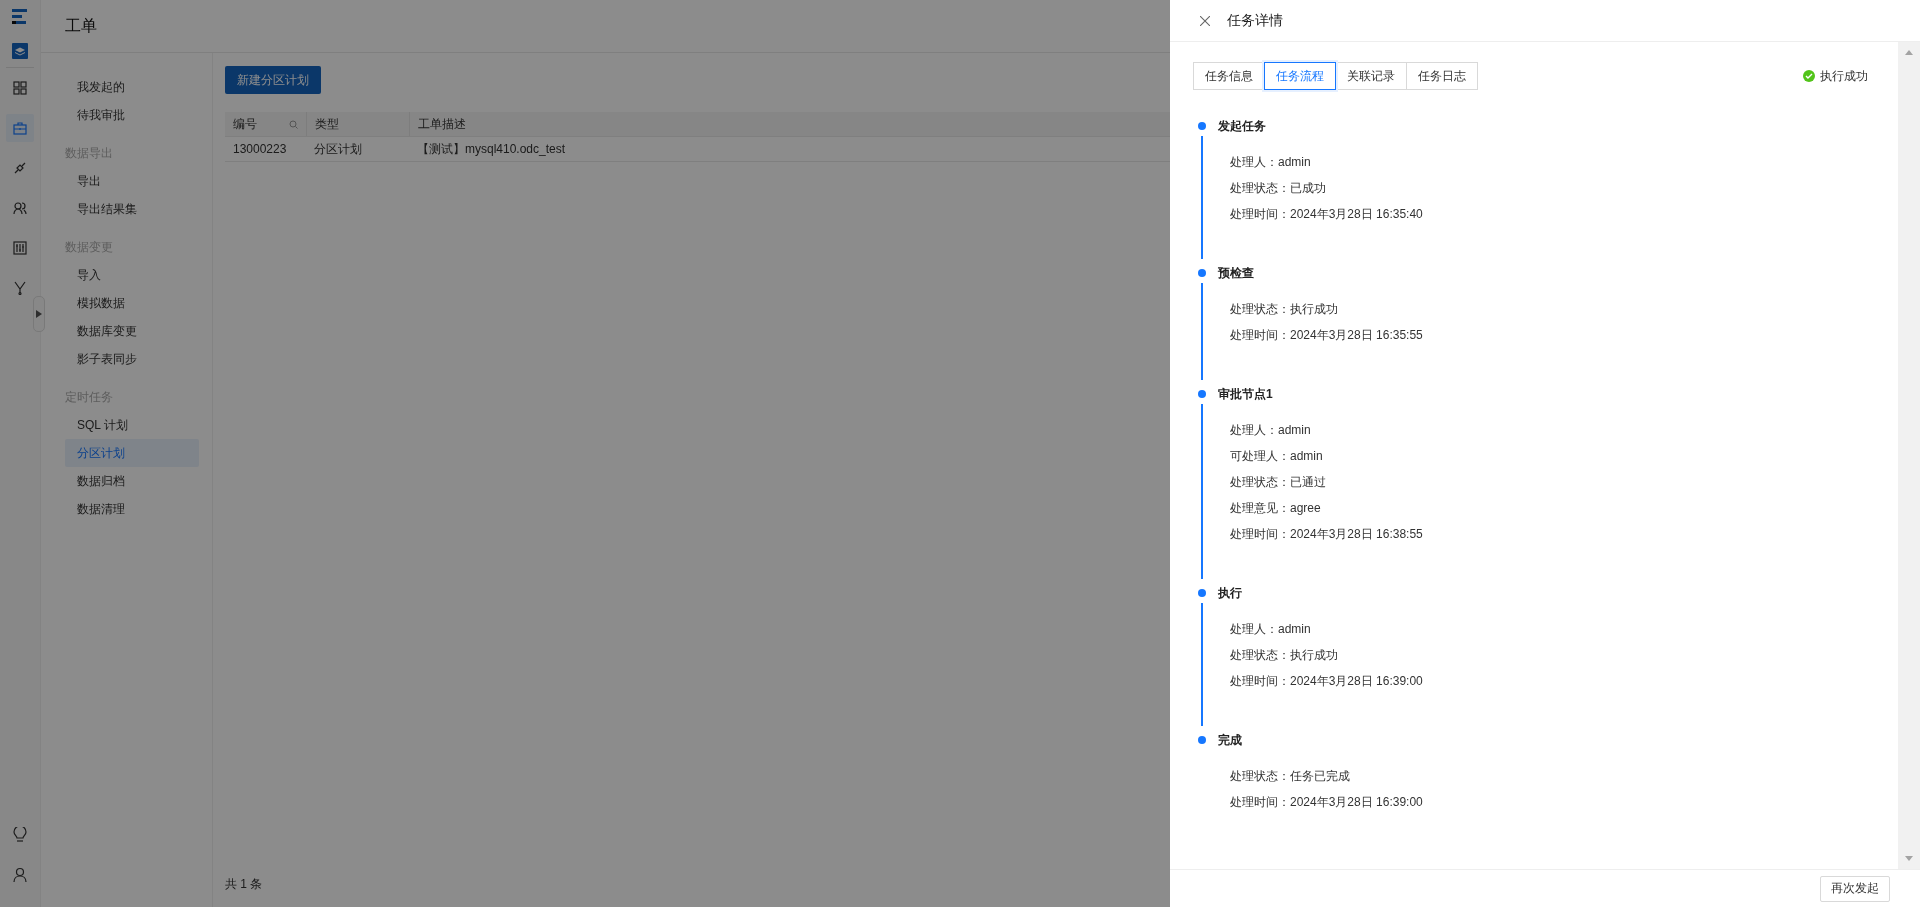  Describe the element at coordinates (245, 124) in the screenshot. I see `column-header: 编号` at that location.